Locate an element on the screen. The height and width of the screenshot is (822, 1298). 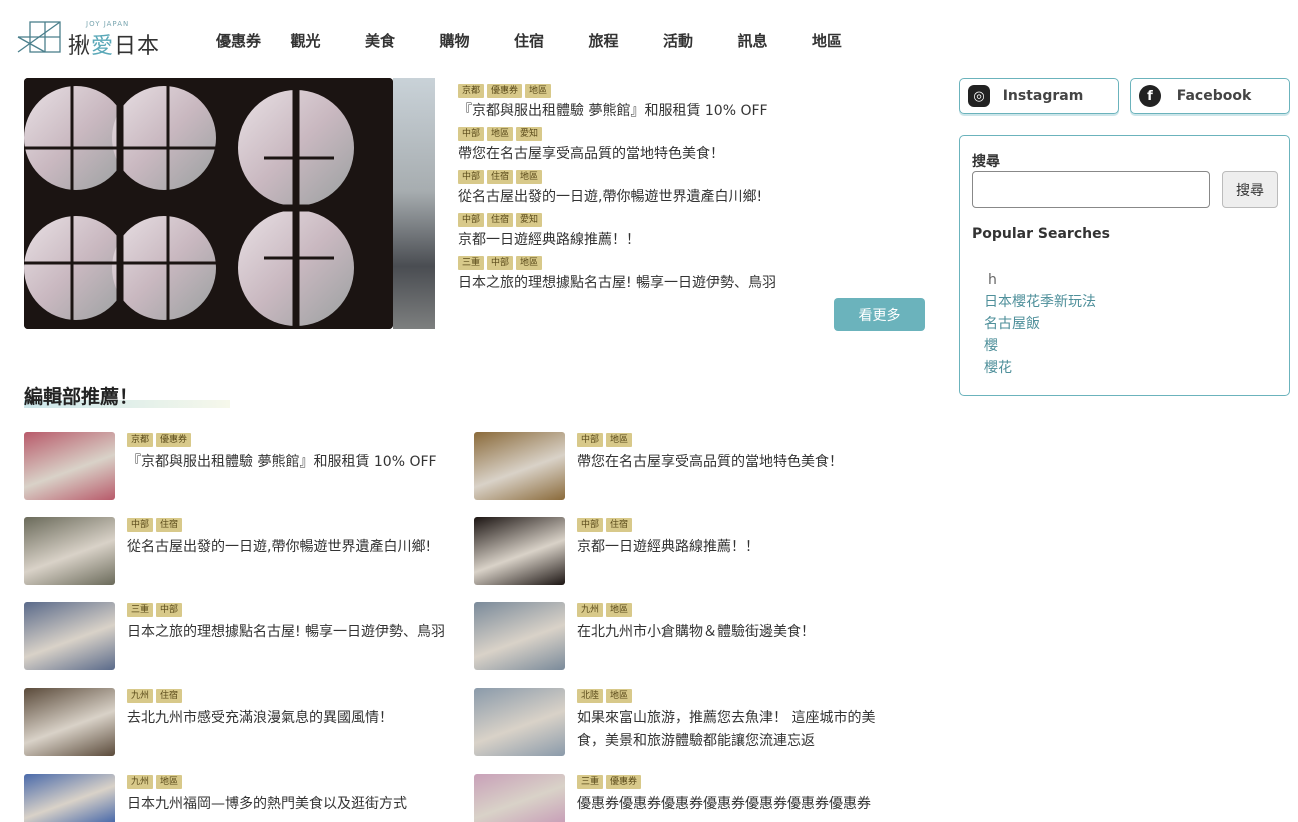
recommend-card: 九州 地區 在北九州市小倉購物＆體驗街邊美食！ is located at coordinates (694, 637).